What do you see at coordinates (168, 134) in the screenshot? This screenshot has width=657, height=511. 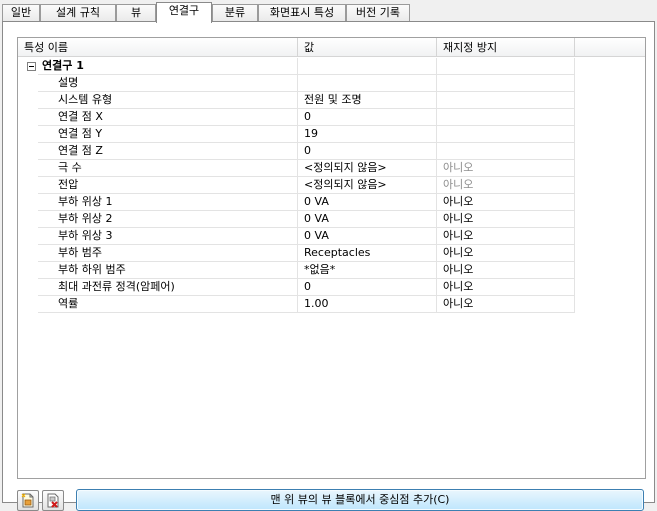 I see `property-name: 연결 점 Y` at bounding box center [168, 134].